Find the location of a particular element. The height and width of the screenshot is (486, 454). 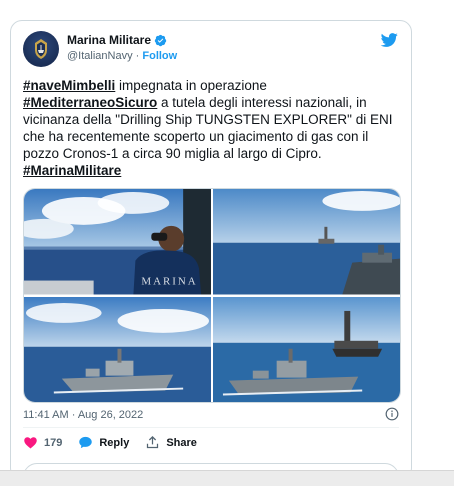

photo-drilling-ship-distant is located at coordinates (306, 242).